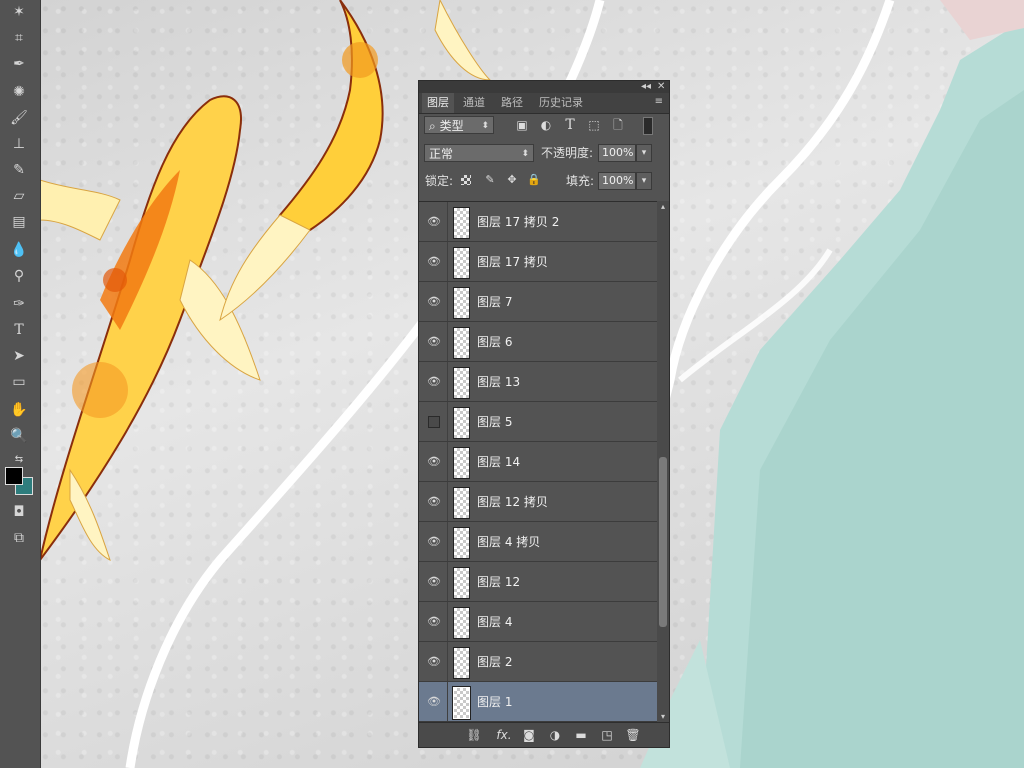  I want to click on lock-position-icon: ✥, so click(512, 180).